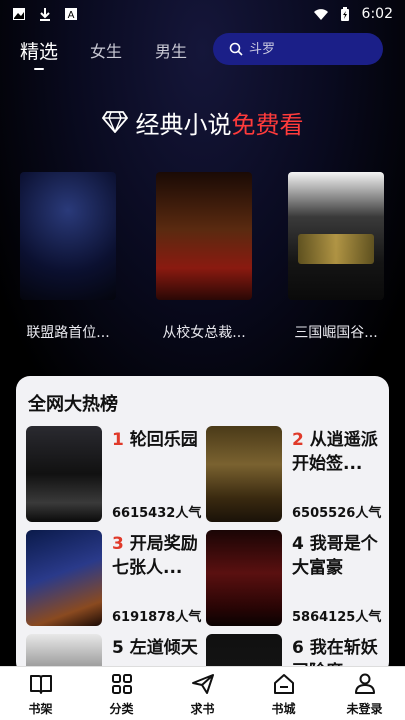 Image resolution: width=405 pixels, height=720 pixels. I want to click on image-notification-icon, so click(19, 14).